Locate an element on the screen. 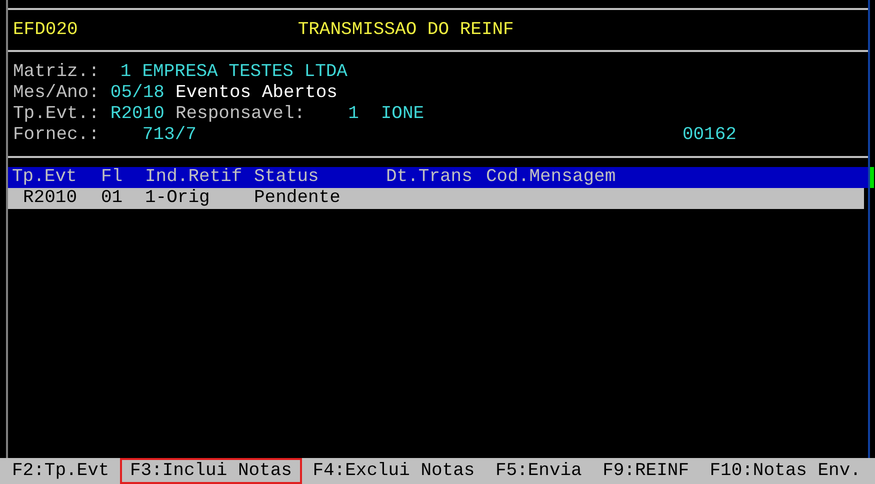 The image size is (875, 484). column-header: Status is located at coordinates (286, 177).